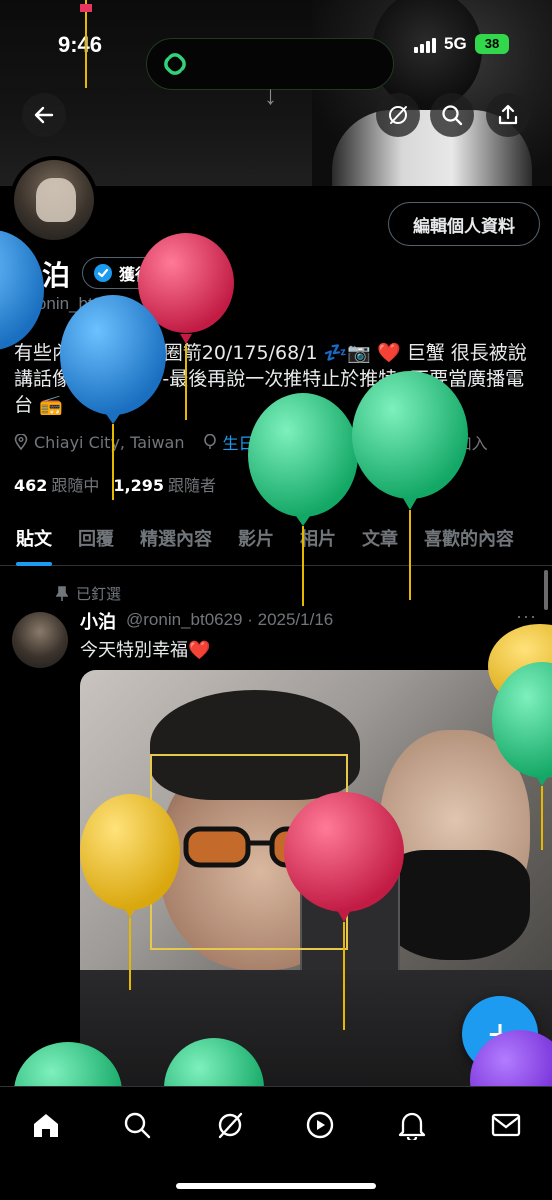 The height and width of the screenshot is (1200, 552). I want to click on home-icon, so click(46, 1125).